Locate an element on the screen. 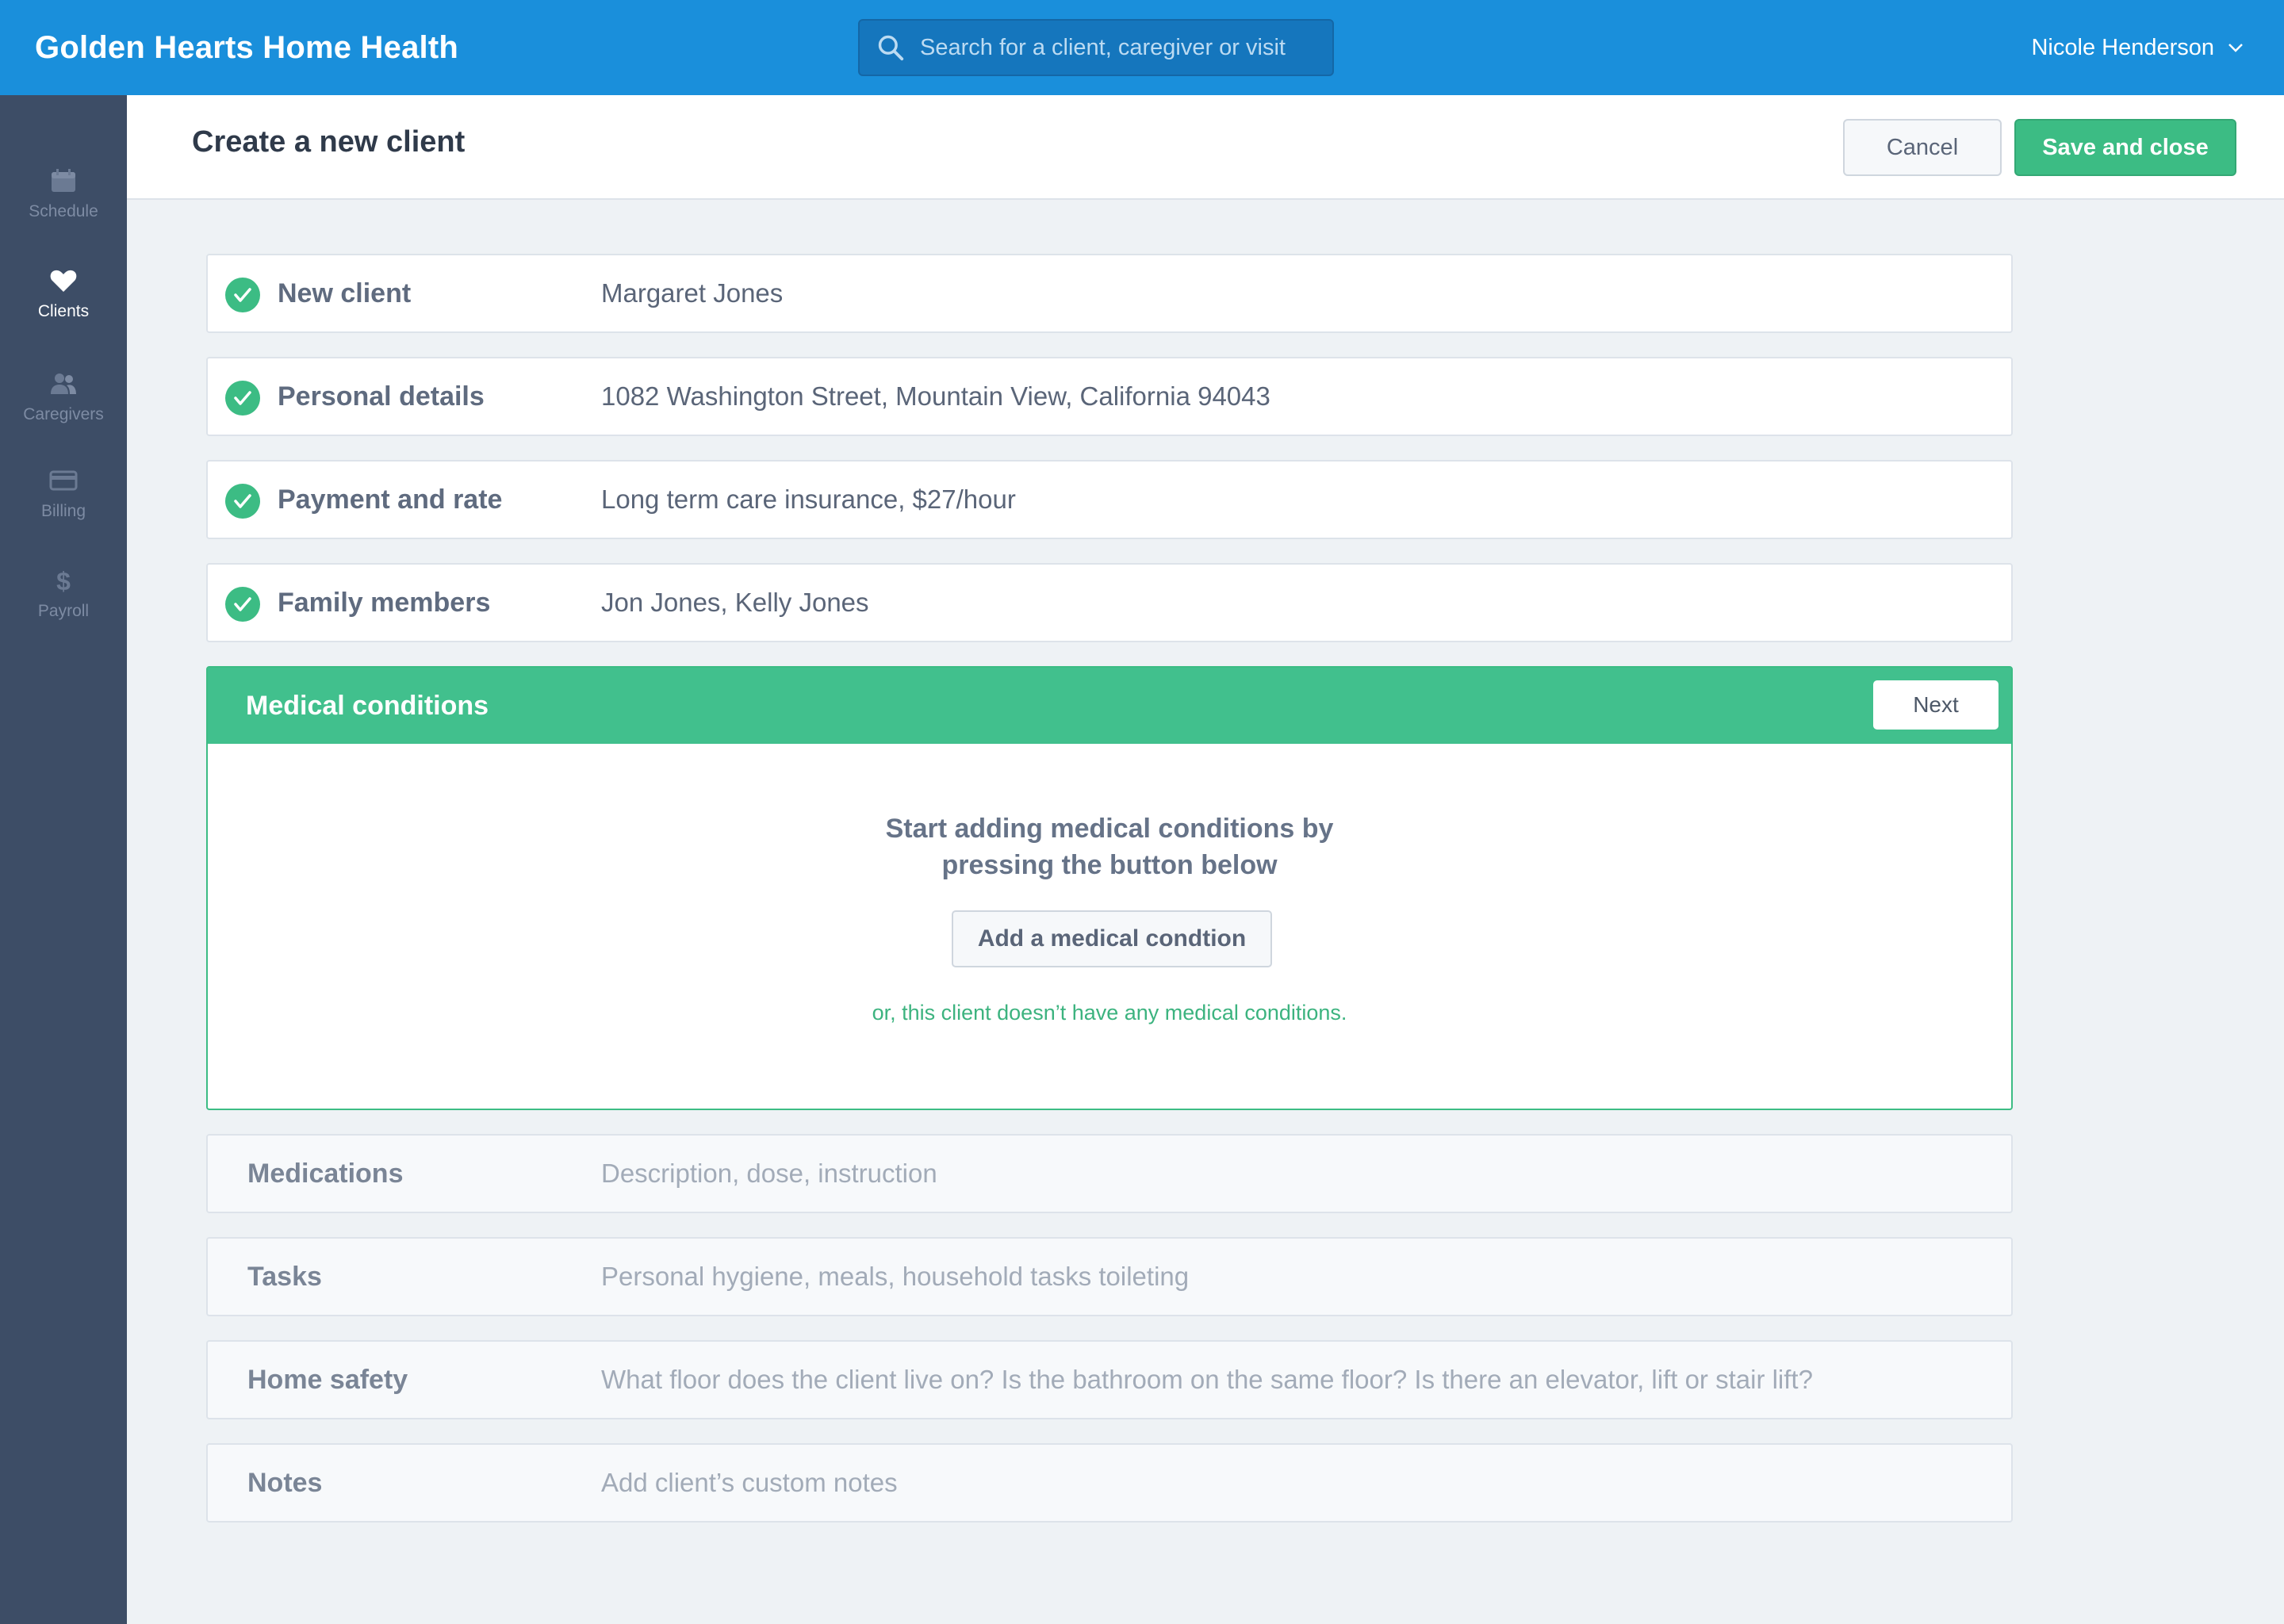 Image resolution: width=2284 pixels, height=1624 pixels. panel-title: Medical conditions is located at coordinates (367, 705).